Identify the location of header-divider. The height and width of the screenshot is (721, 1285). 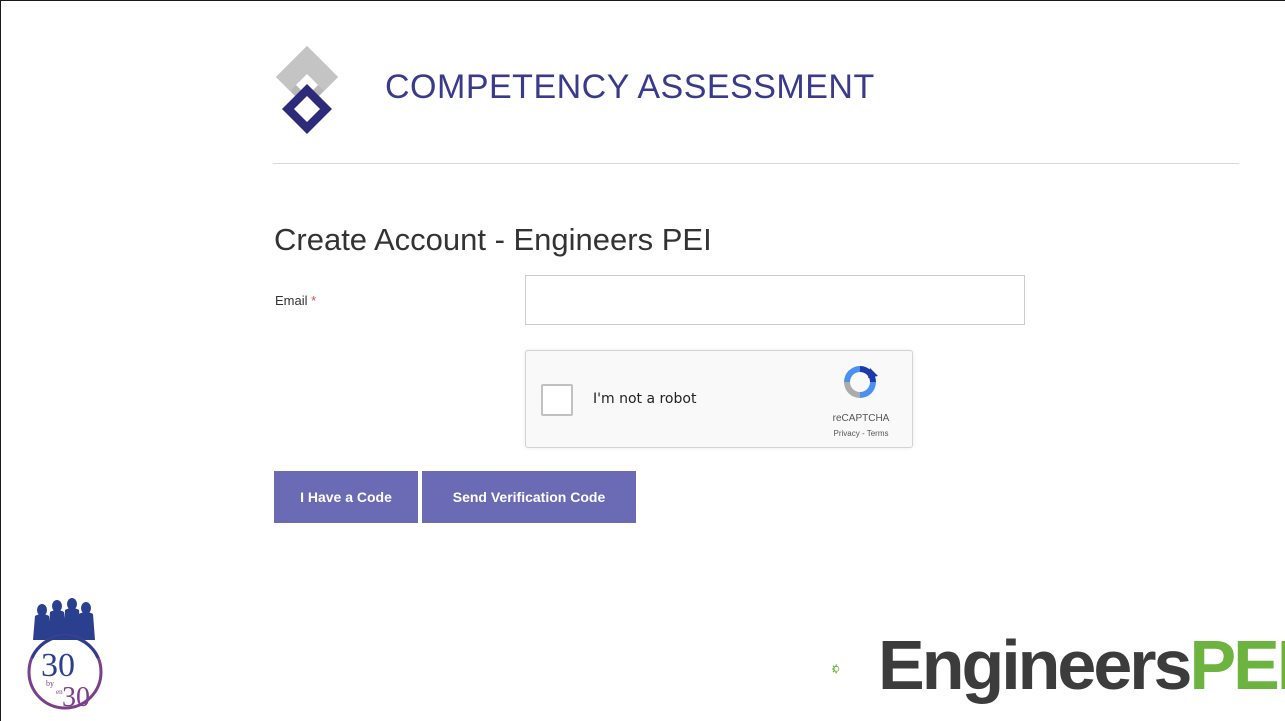
(756, 163).